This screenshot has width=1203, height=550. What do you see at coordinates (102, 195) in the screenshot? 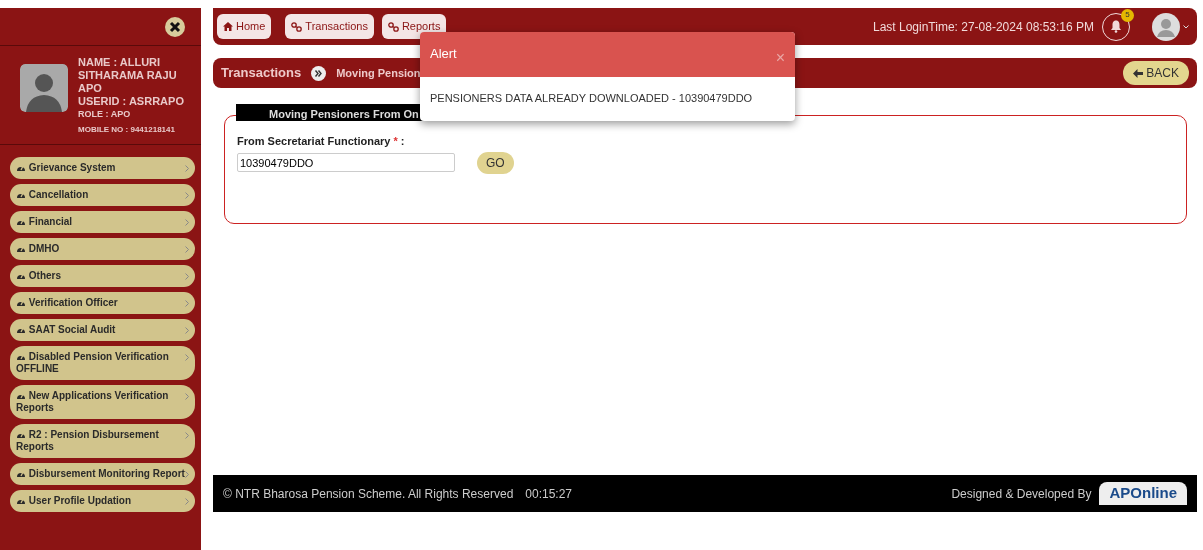
I see `menu-item: Cancellation` at bounding box center [102, 195].